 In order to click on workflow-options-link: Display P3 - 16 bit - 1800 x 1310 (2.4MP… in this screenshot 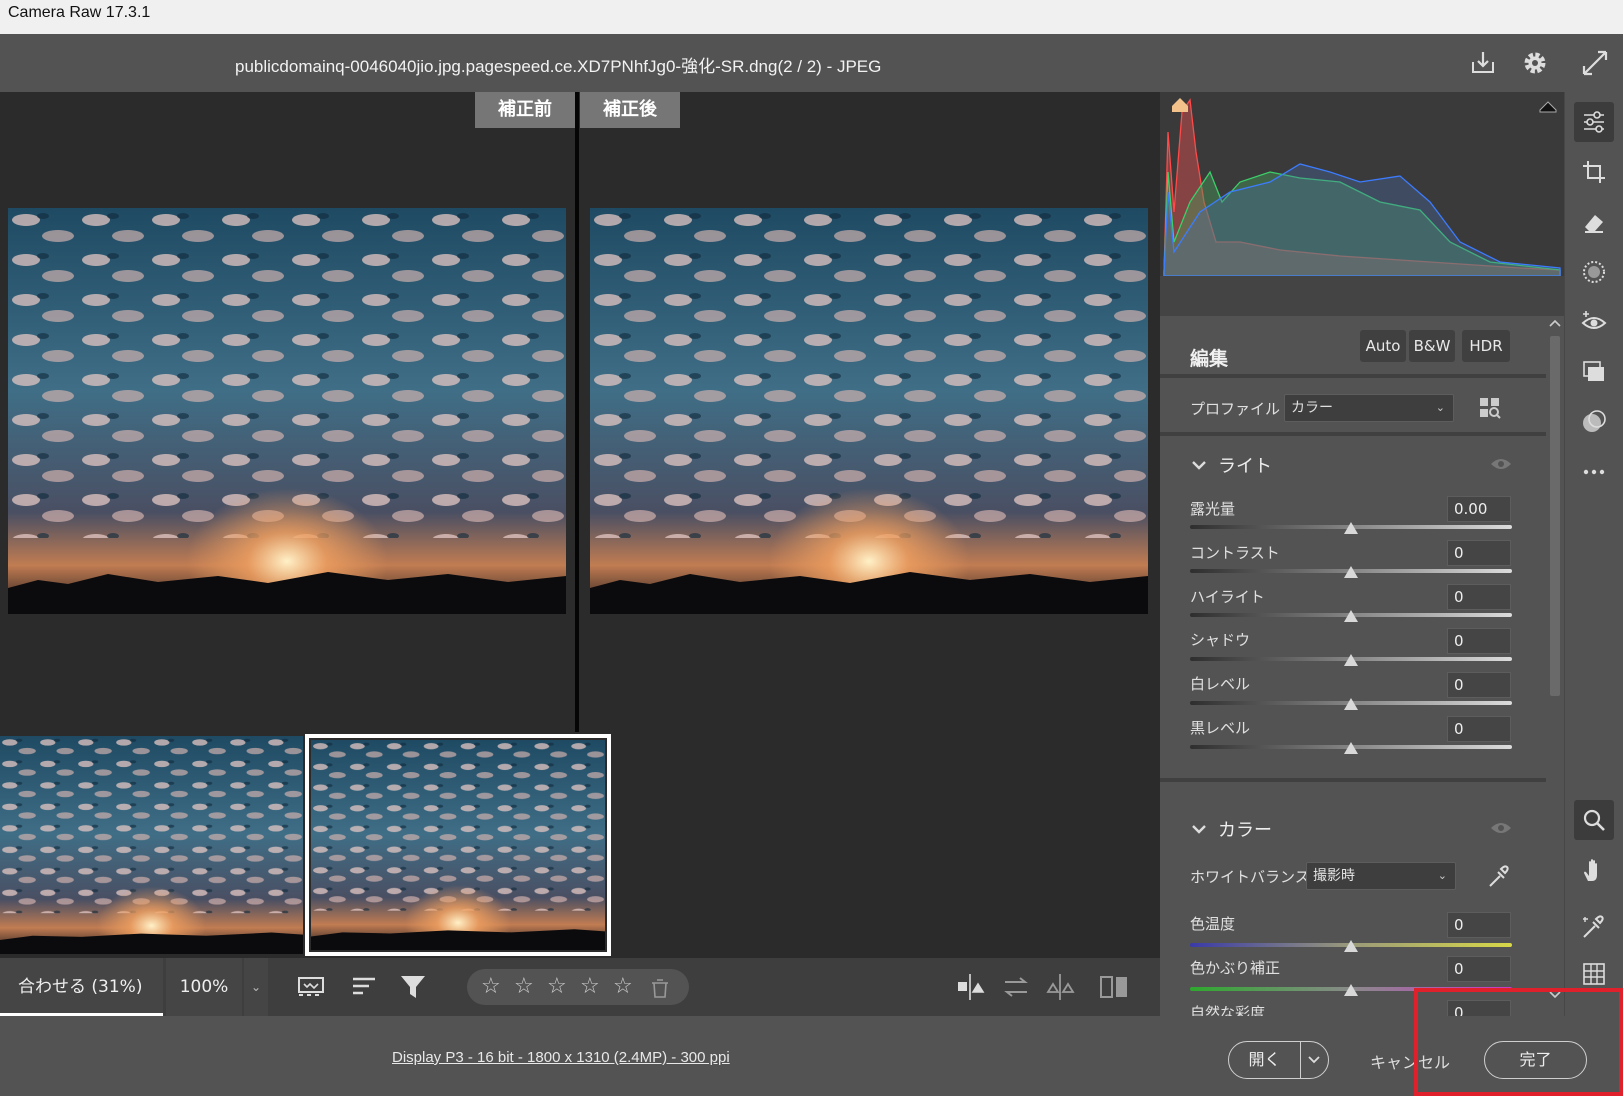, I will do `click(561, 1057)`.